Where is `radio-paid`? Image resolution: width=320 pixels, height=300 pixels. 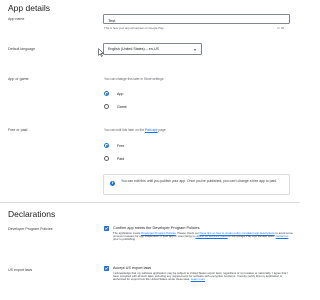
radio-paid is located at coordinates (106, 158).